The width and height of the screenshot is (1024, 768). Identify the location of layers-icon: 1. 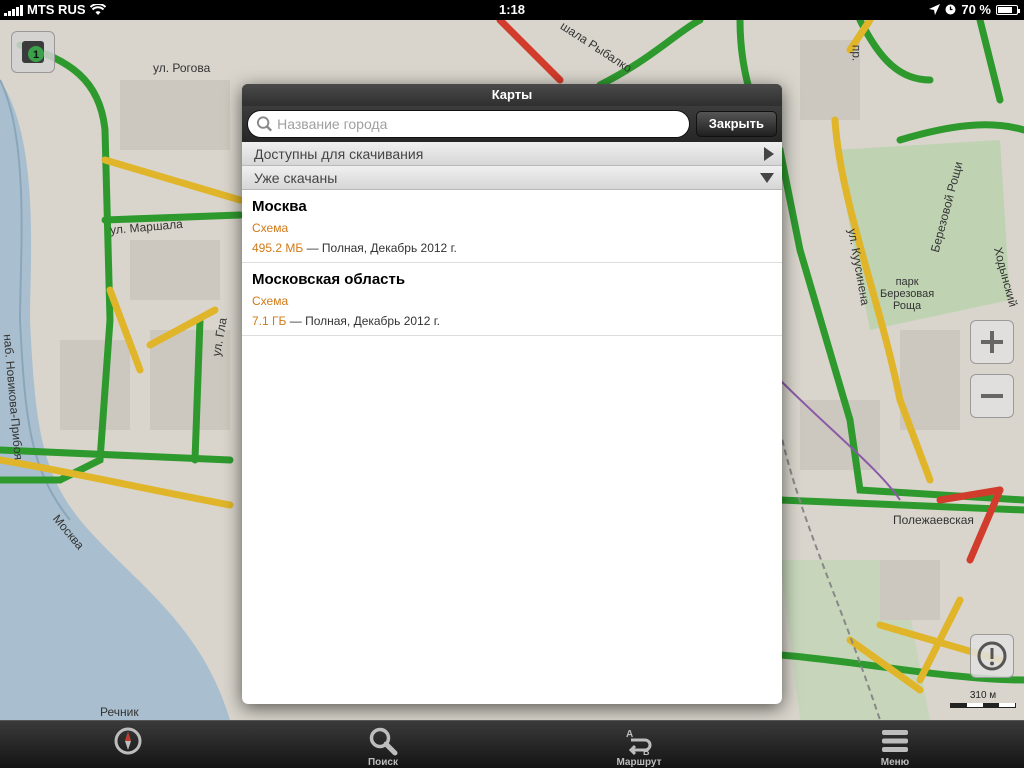
(33, 52).